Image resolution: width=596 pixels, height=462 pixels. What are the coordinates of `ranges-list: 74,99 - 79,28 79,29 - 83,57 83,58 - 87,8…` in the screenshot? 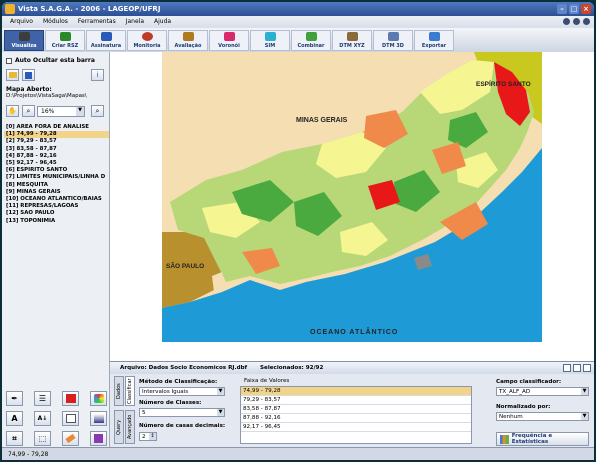 It's located at (356, 415).